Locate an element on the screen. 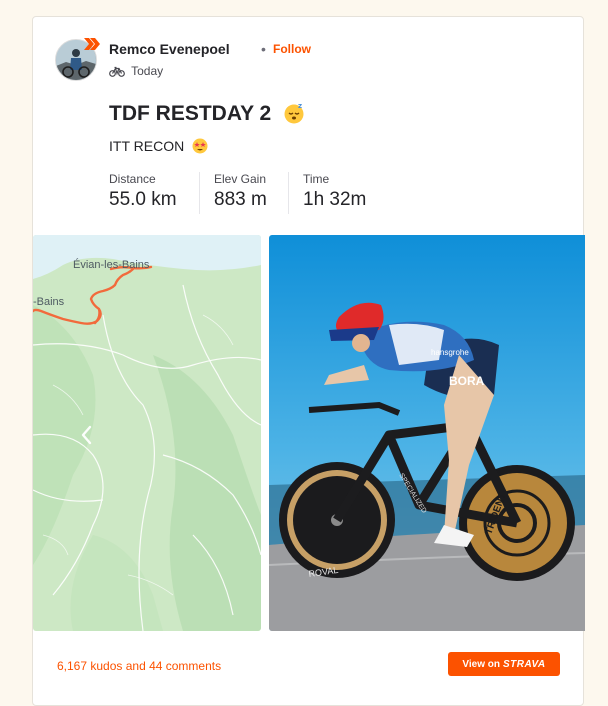  stat-distance: Distance 55.0 km is located at coordinates (143, 193).